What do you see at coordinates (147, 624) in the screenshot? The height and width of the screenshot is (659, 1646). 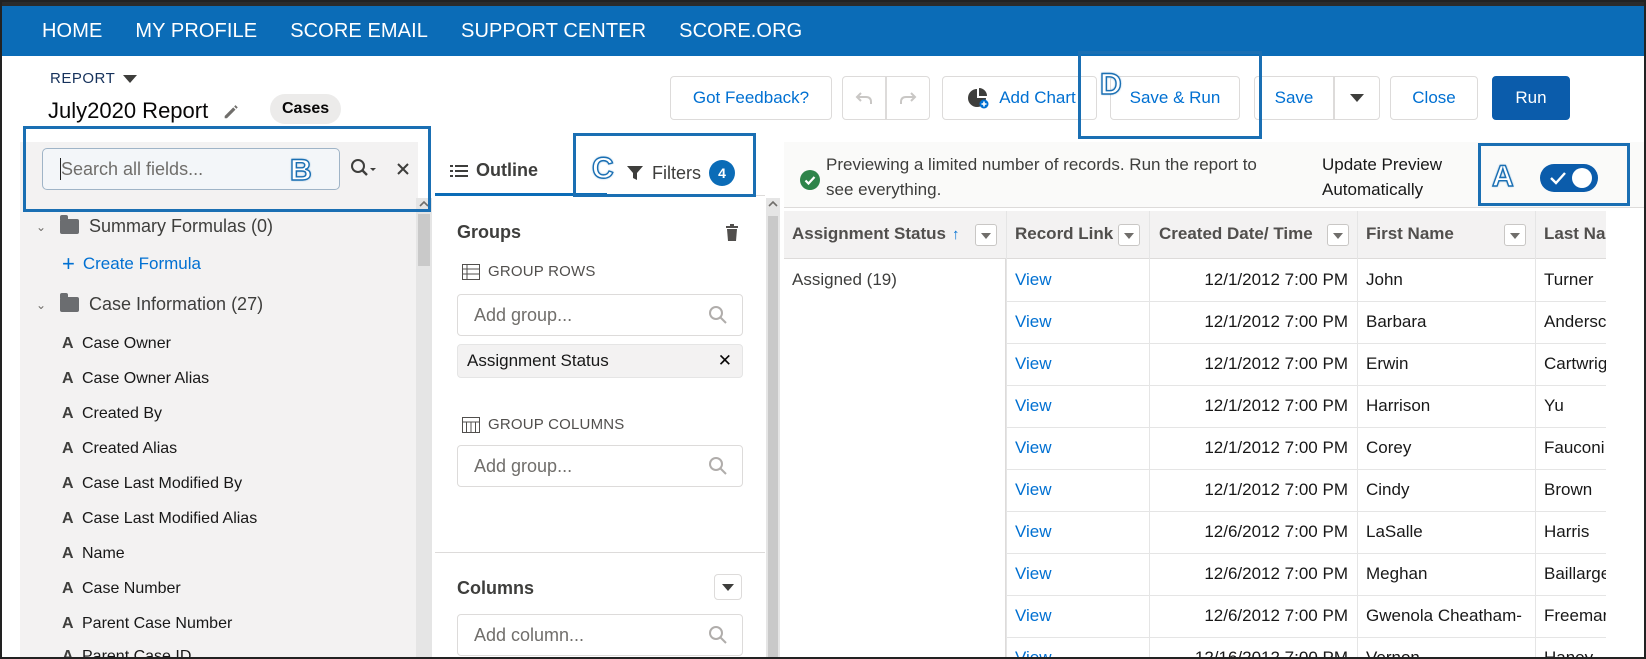 I see `field-item: A Parent Case Number` at bounding box center [147, 624].